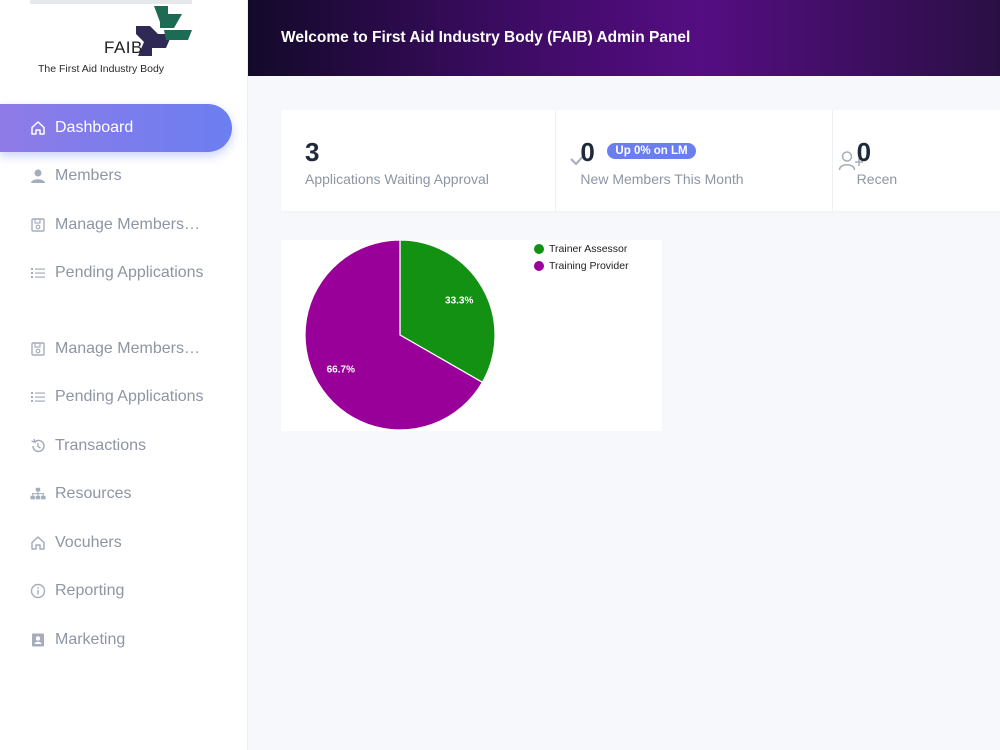  Describe the element at coordinates (88, 176) in the screenshot. I see `sidebar-item-label: Members` at that location.